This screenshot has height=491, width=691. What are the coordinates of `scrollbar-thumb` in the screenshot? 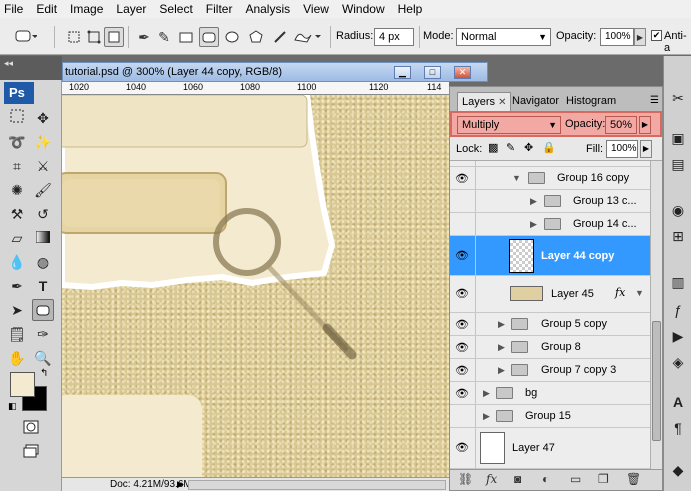 It's located at (656, 381).